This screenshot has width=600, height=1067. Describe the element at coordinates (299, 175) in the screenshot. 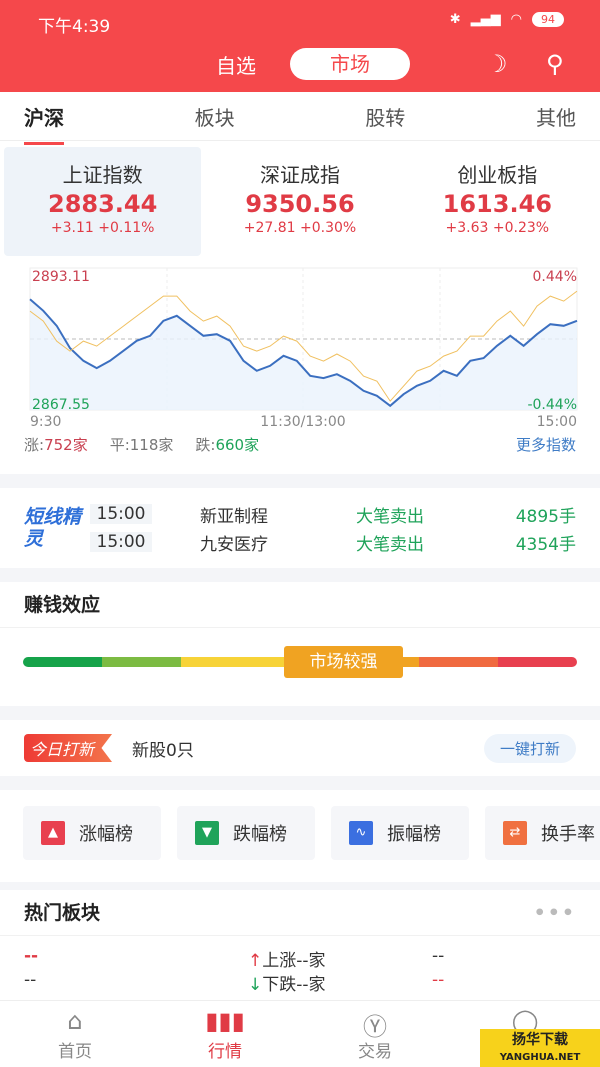

I see `index-name: 深证成指` at that location.